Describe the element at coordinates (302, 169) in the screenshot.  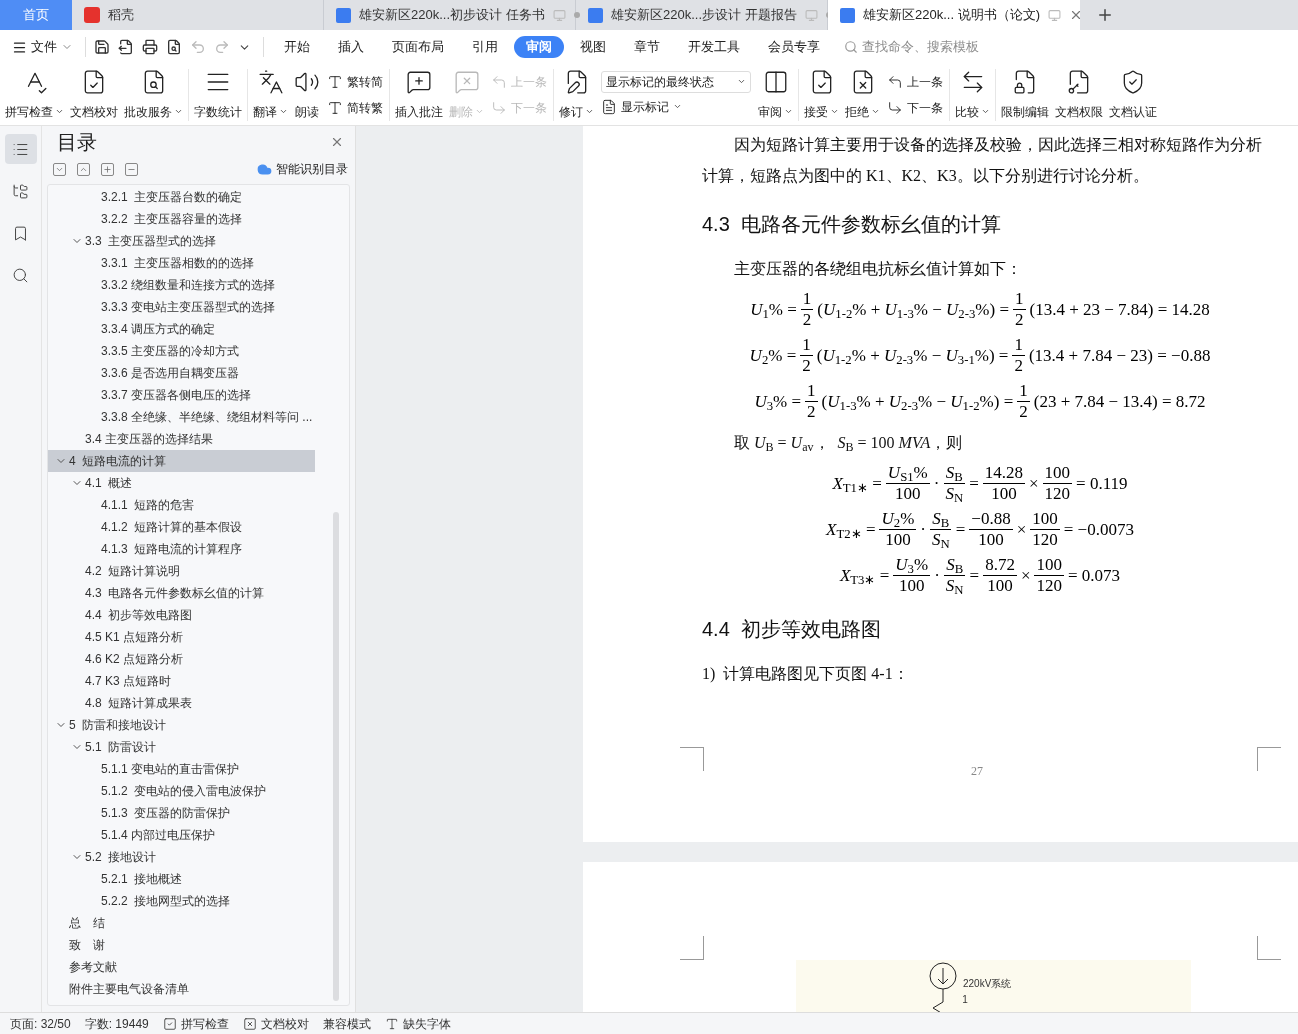
I see `smart-toc-button: 智能识别目录` at that location.